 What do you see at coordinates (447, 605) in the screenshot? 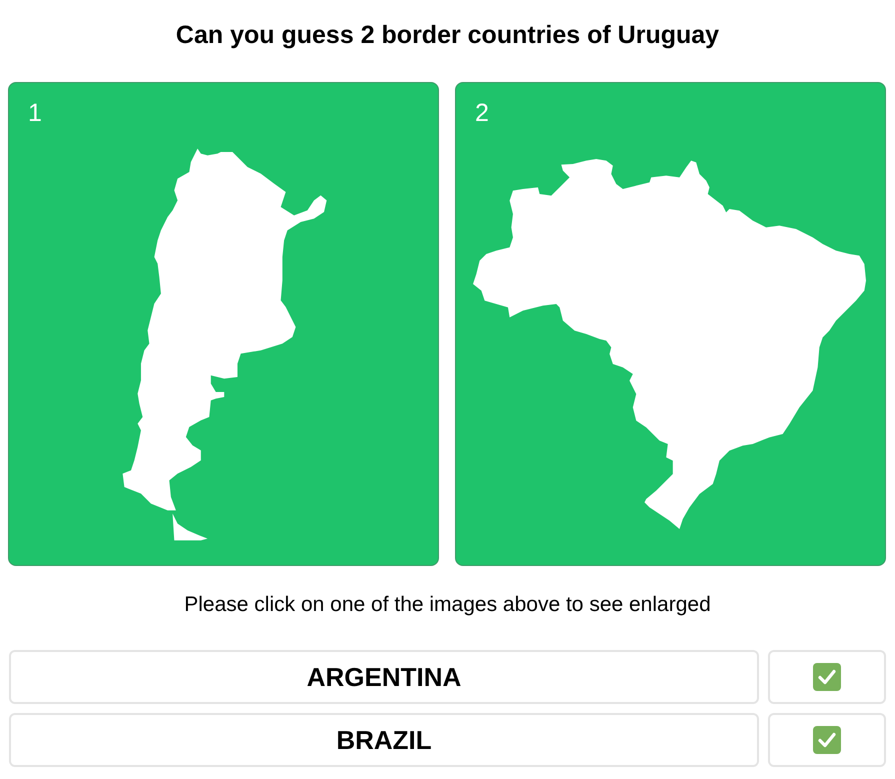
I see `instruction-text: Please click on one of the images above to see enlarged` at bounding box center [447, 605].